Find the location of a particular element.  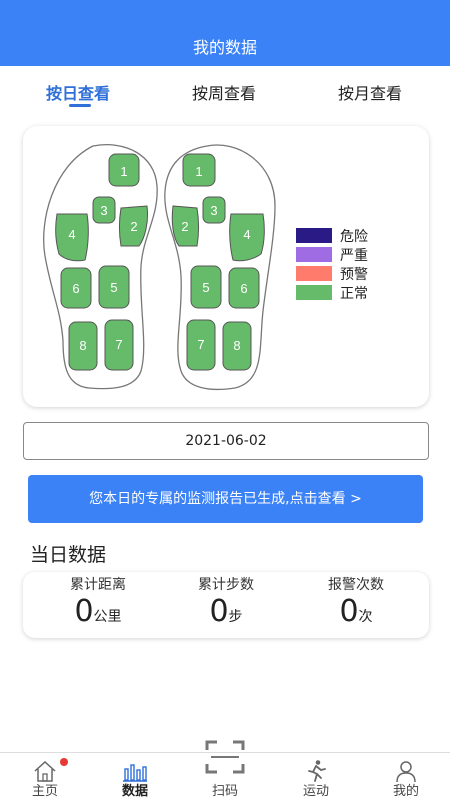

active-tab-indicator is located at coordinates (80, 105).